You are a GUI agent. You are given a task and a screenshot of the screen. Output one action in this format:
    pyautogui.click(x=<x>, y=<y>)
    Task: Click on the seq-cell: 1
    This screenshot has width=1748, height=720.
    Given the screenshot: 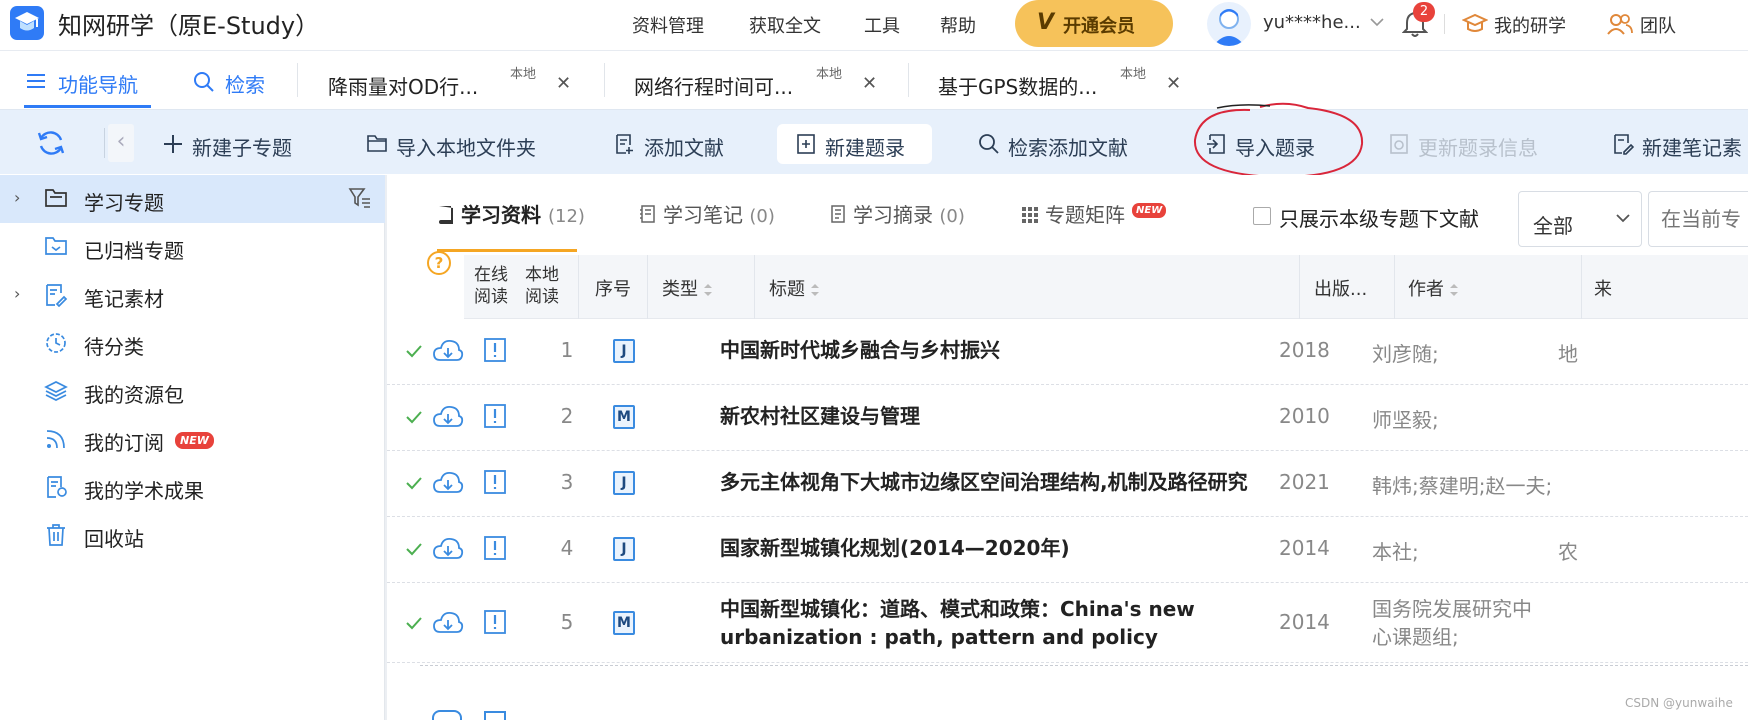 What is the action you would take?
    pyautogui.click(x=567, y=350)
    